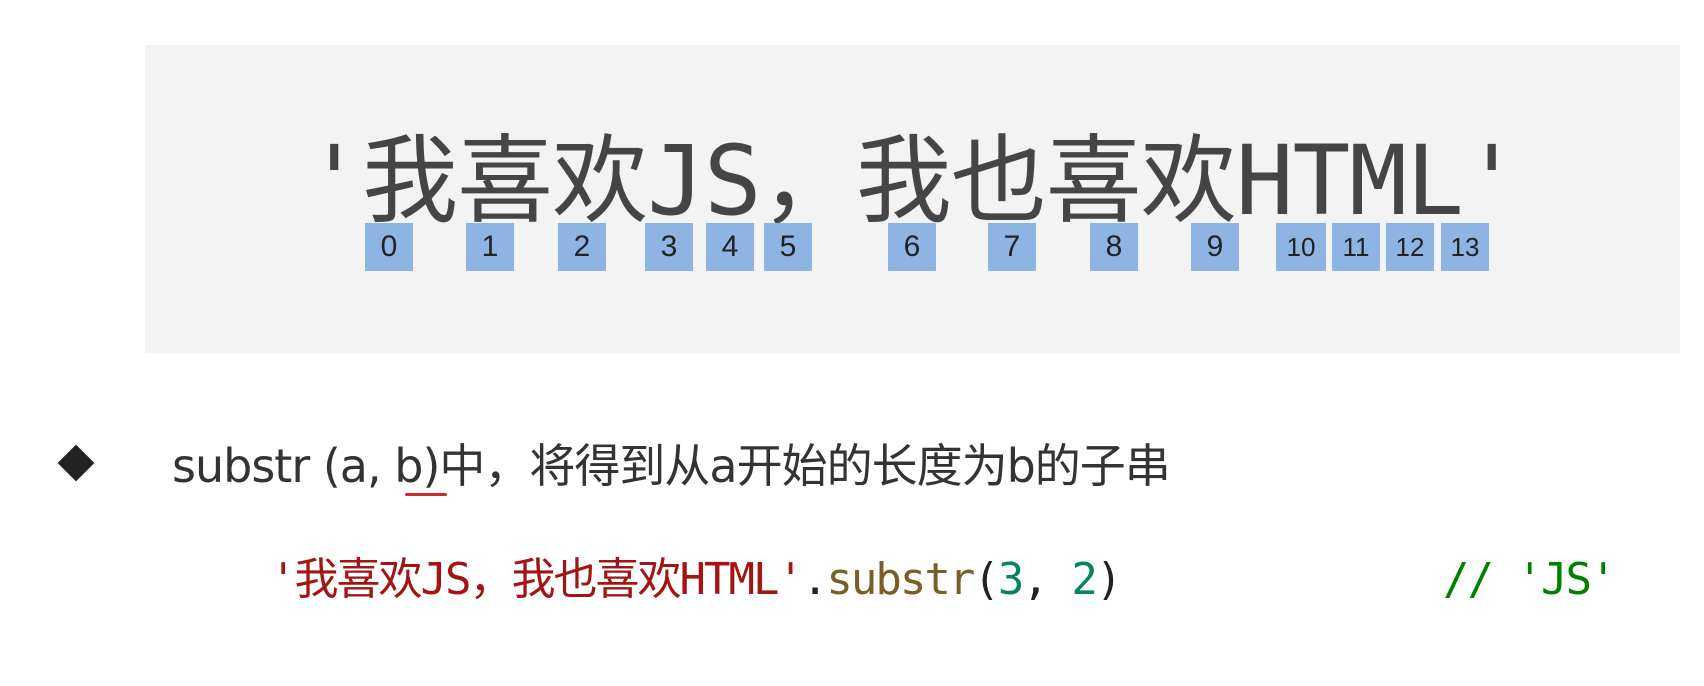 The height and width of the screenshot is (686, 1704). What do you see at coordinates (76, 463) in the screenshot?
I see `diamond-bullet-icon` at bounding box center [76, 463].